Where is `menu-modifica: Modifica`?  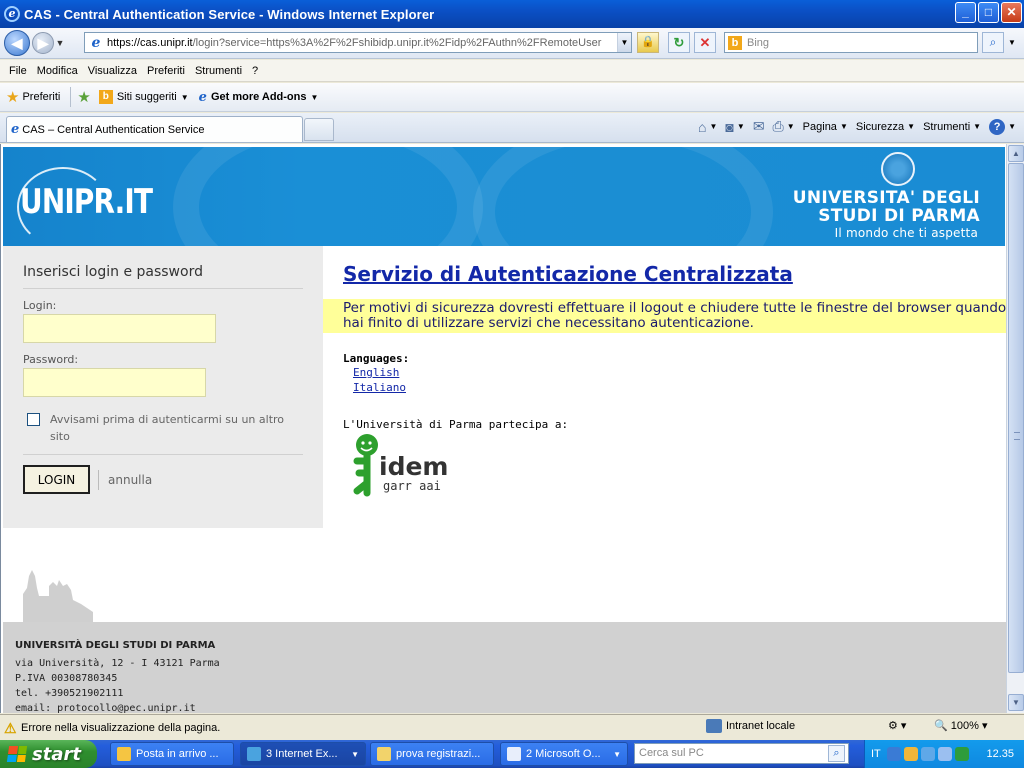 menu-modifica: Modifica is located at coordinates (57, 71).